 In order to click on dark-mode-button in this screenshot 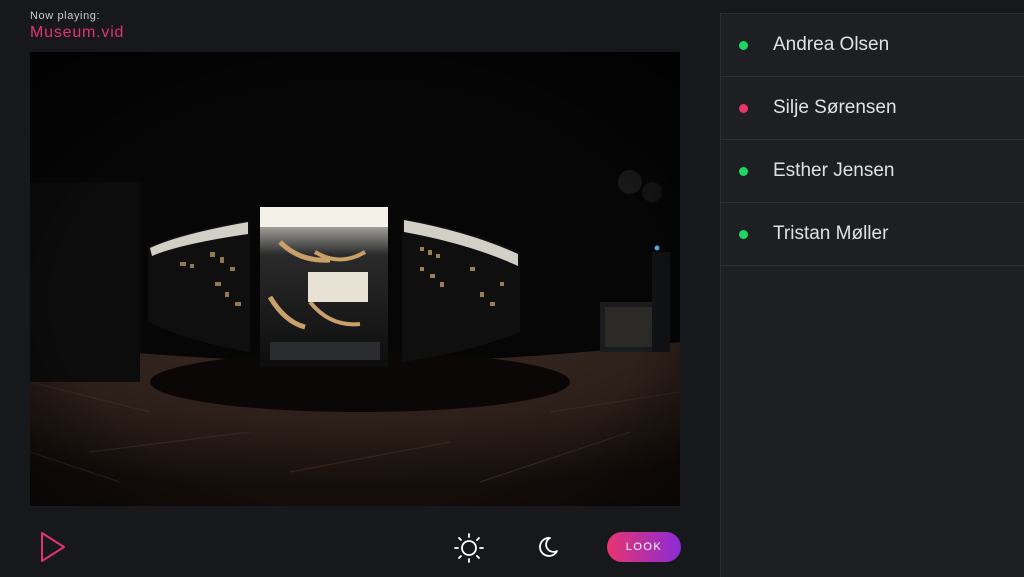, I will do `click(548, 547)`.